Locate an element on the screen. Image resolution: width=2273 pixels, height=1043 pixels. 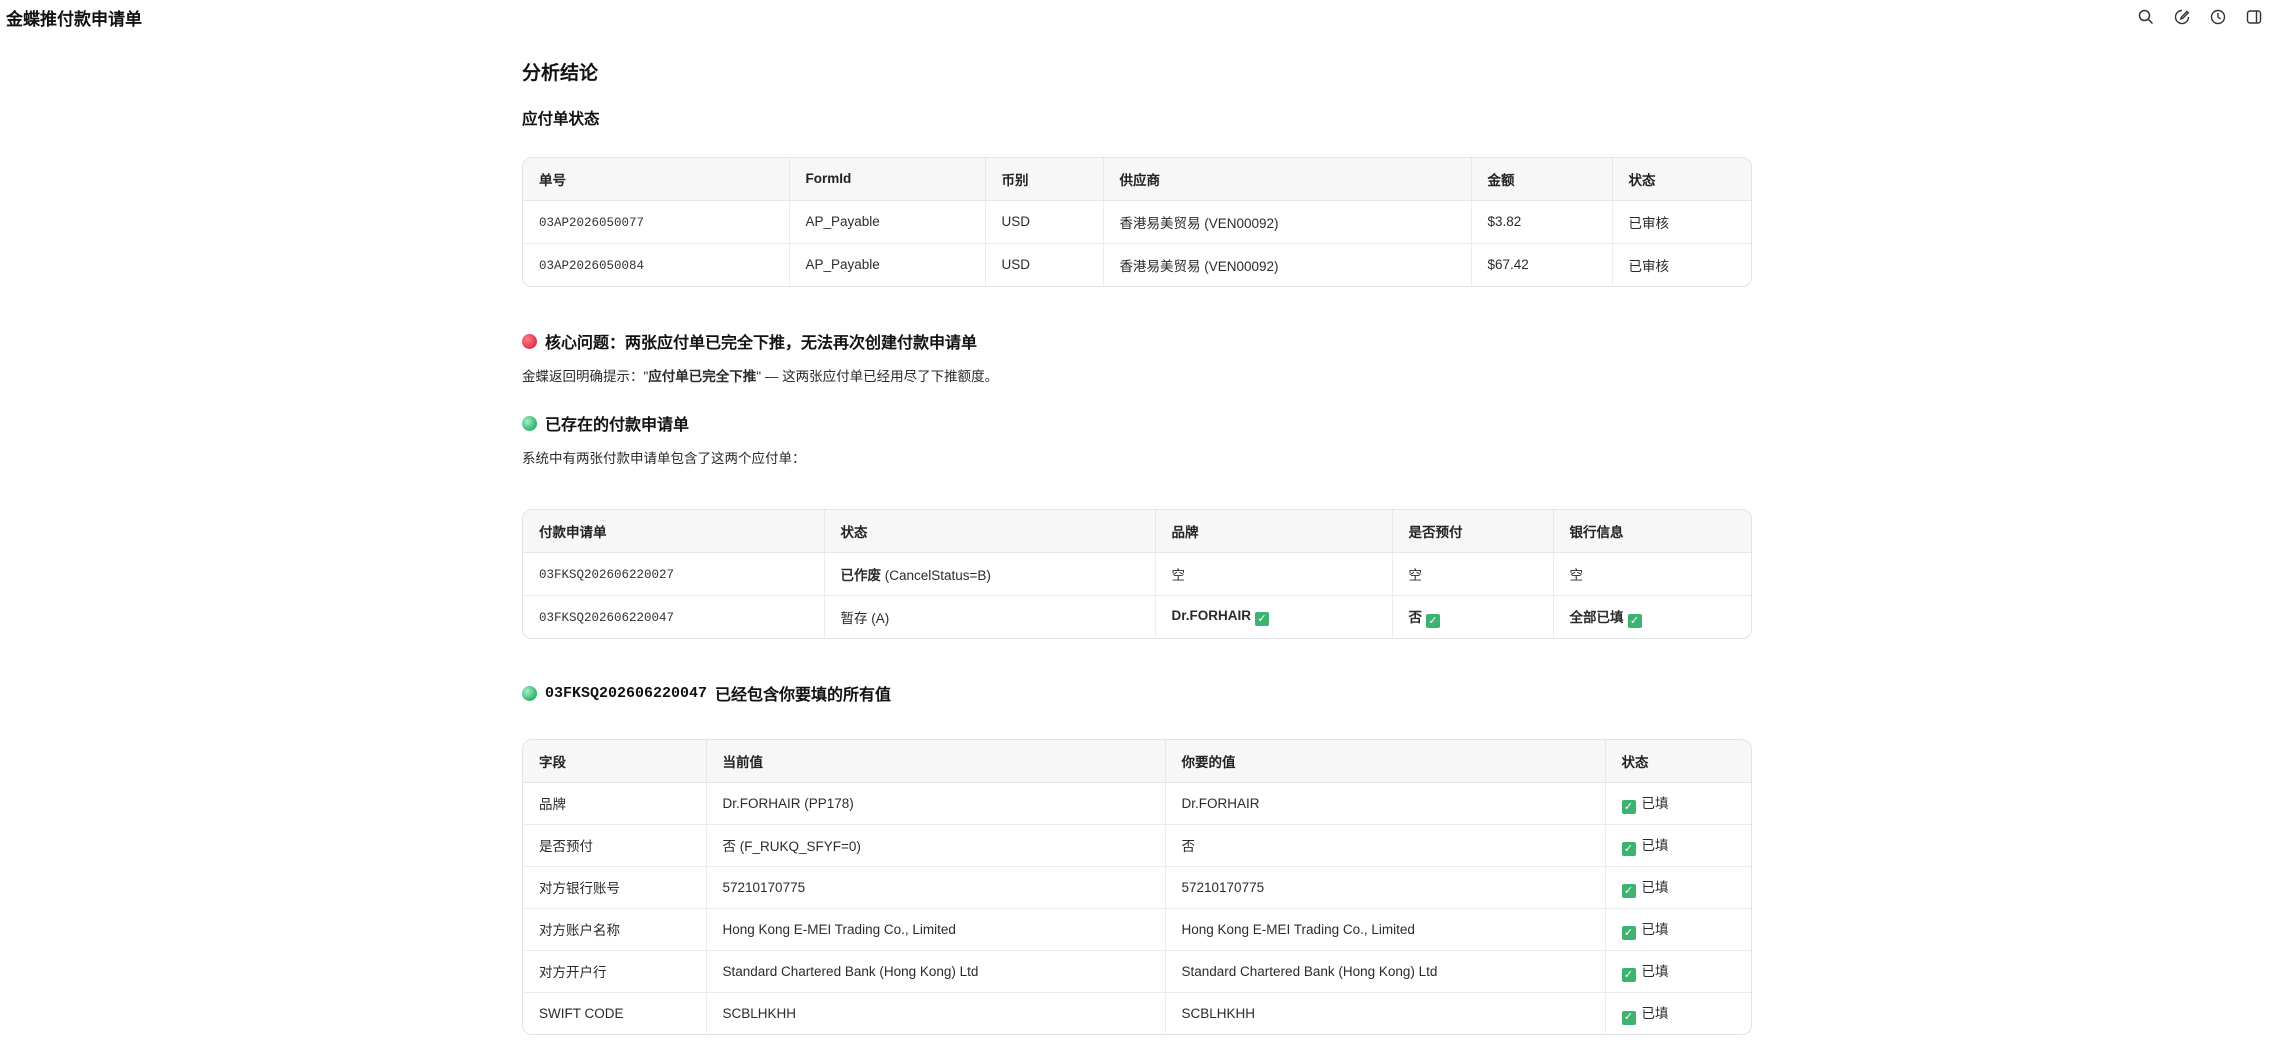
analysis-title: 分析结论 is located at coordinates (560, 73).